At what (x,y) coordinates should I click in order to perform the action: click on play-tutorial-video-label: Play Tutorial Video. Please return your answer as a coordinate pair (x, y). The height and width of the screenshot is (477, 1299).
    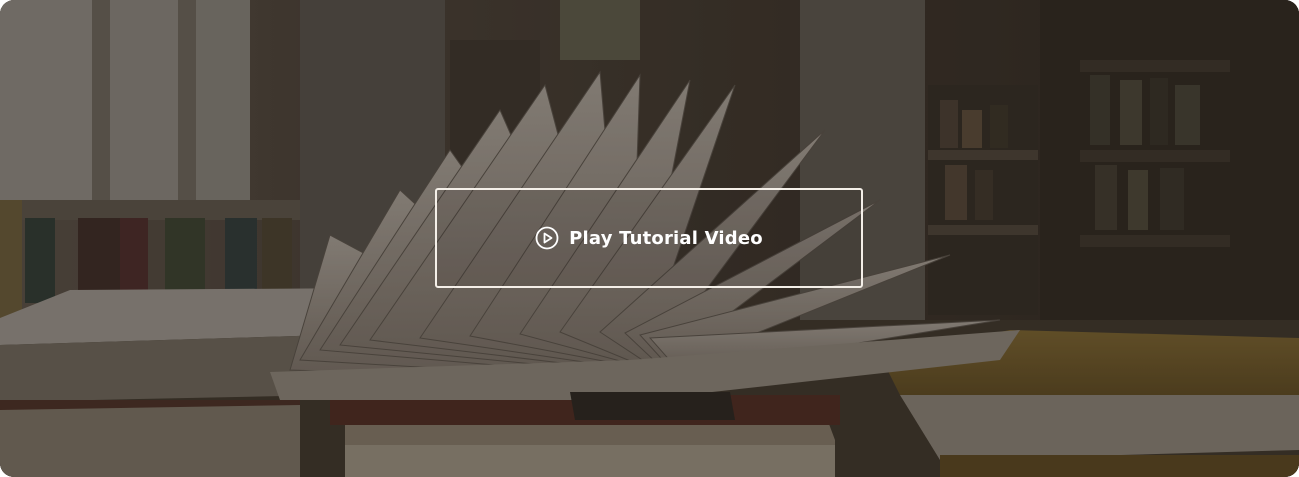
    Looking at the image, I should click on (666, 238).